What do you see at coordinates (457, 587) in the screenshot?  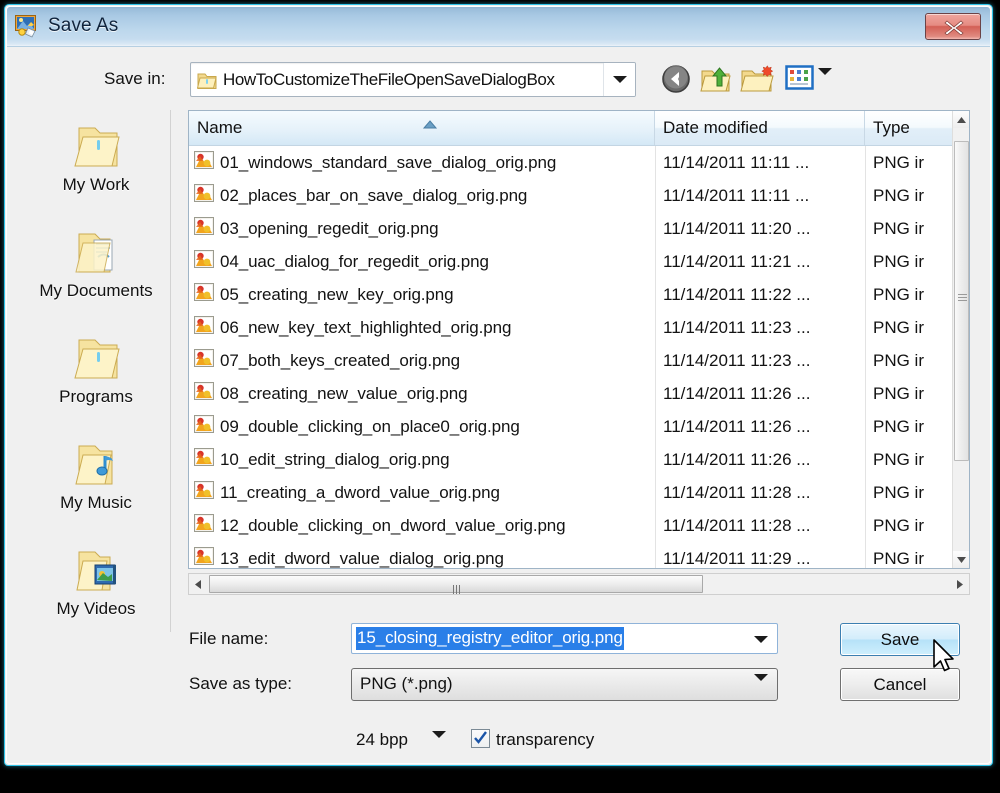 I see `scrollbar-grip-icon` at bounding box center [457, 587].